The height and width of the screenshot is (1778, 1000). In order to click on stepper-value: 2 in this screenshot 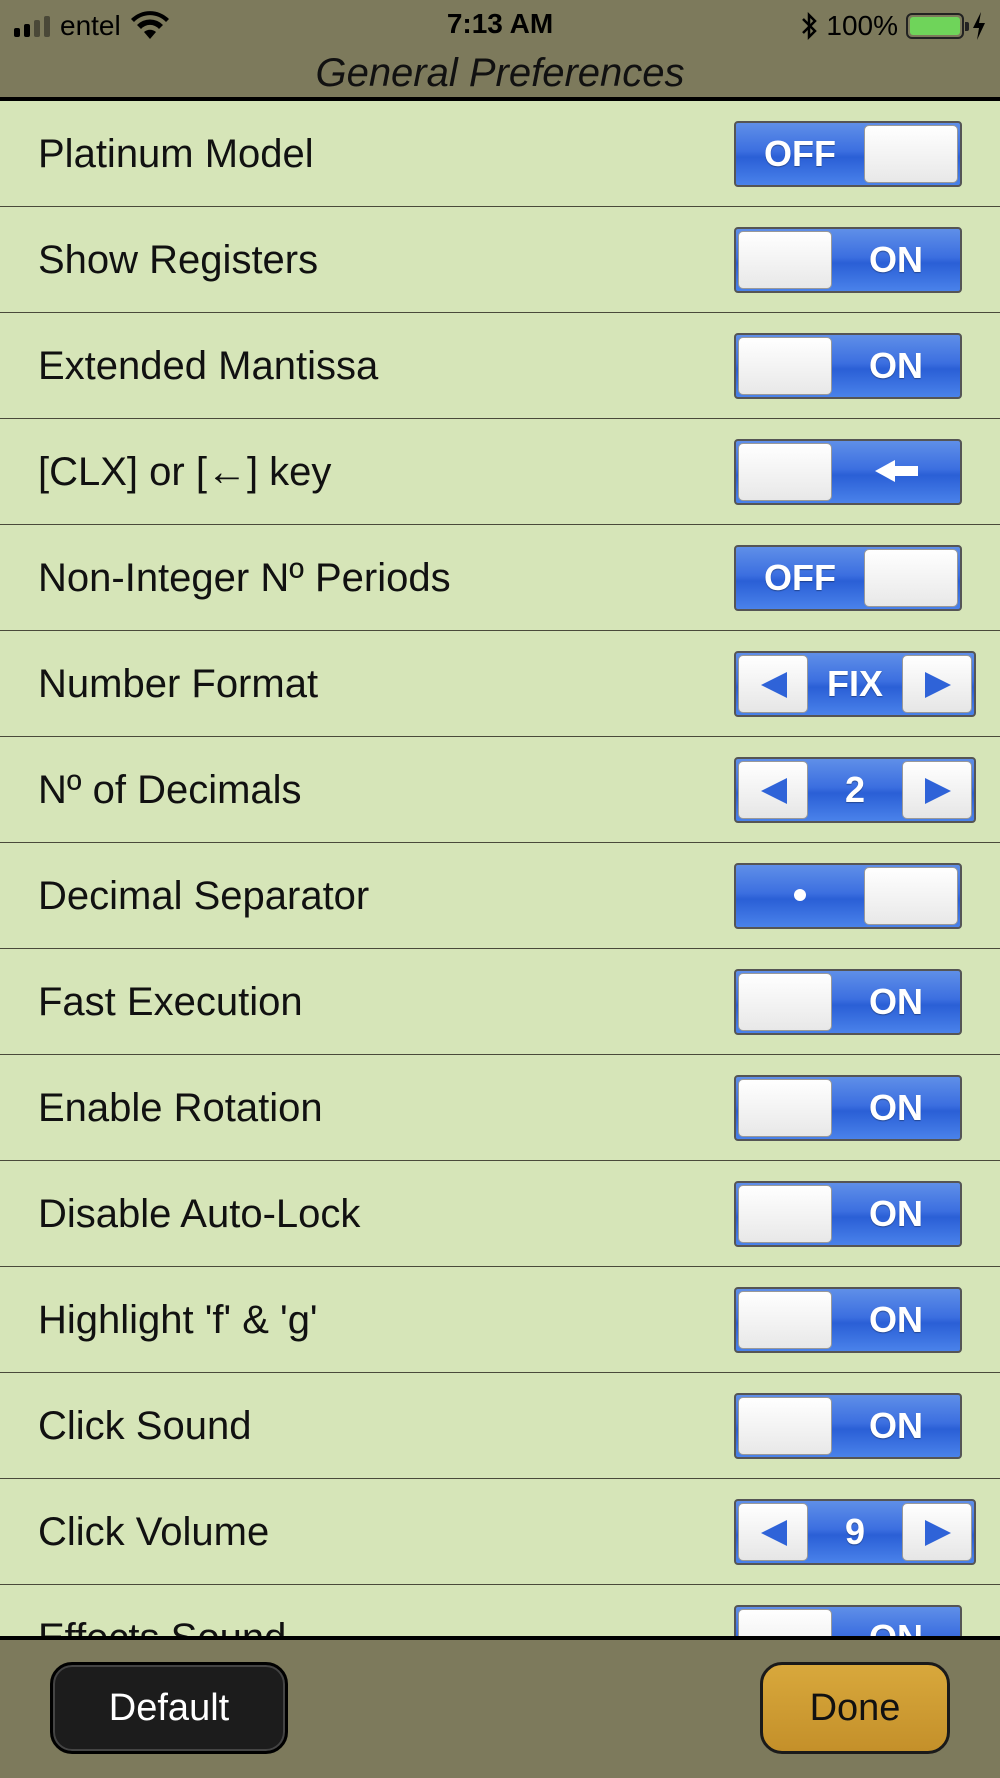, I will do `click(855, 789)`.